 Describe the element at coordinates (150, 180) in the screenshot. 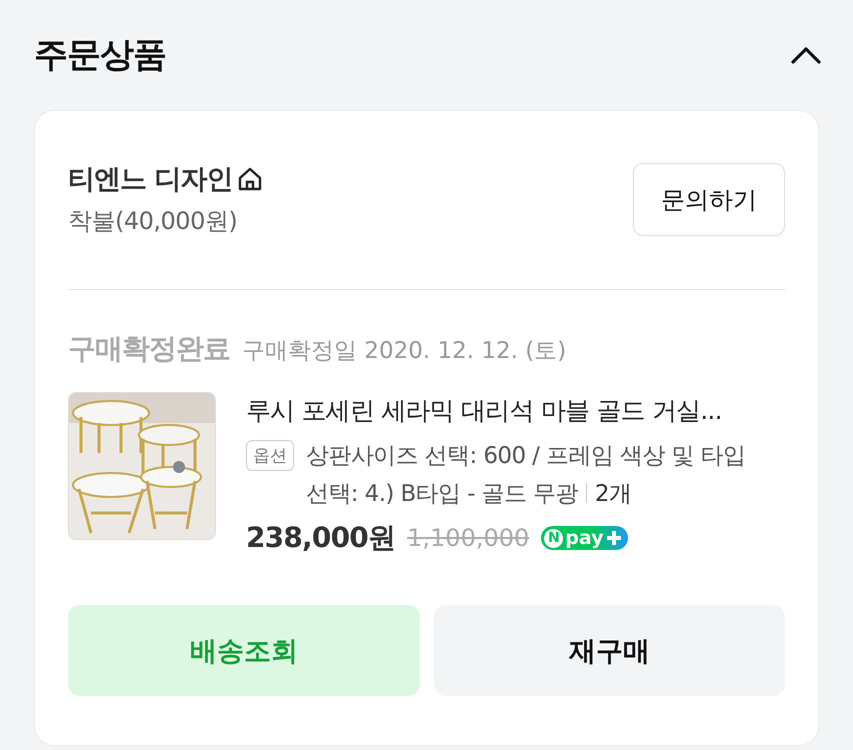

I see `seller-name: 티엔느 디자인` at that location.